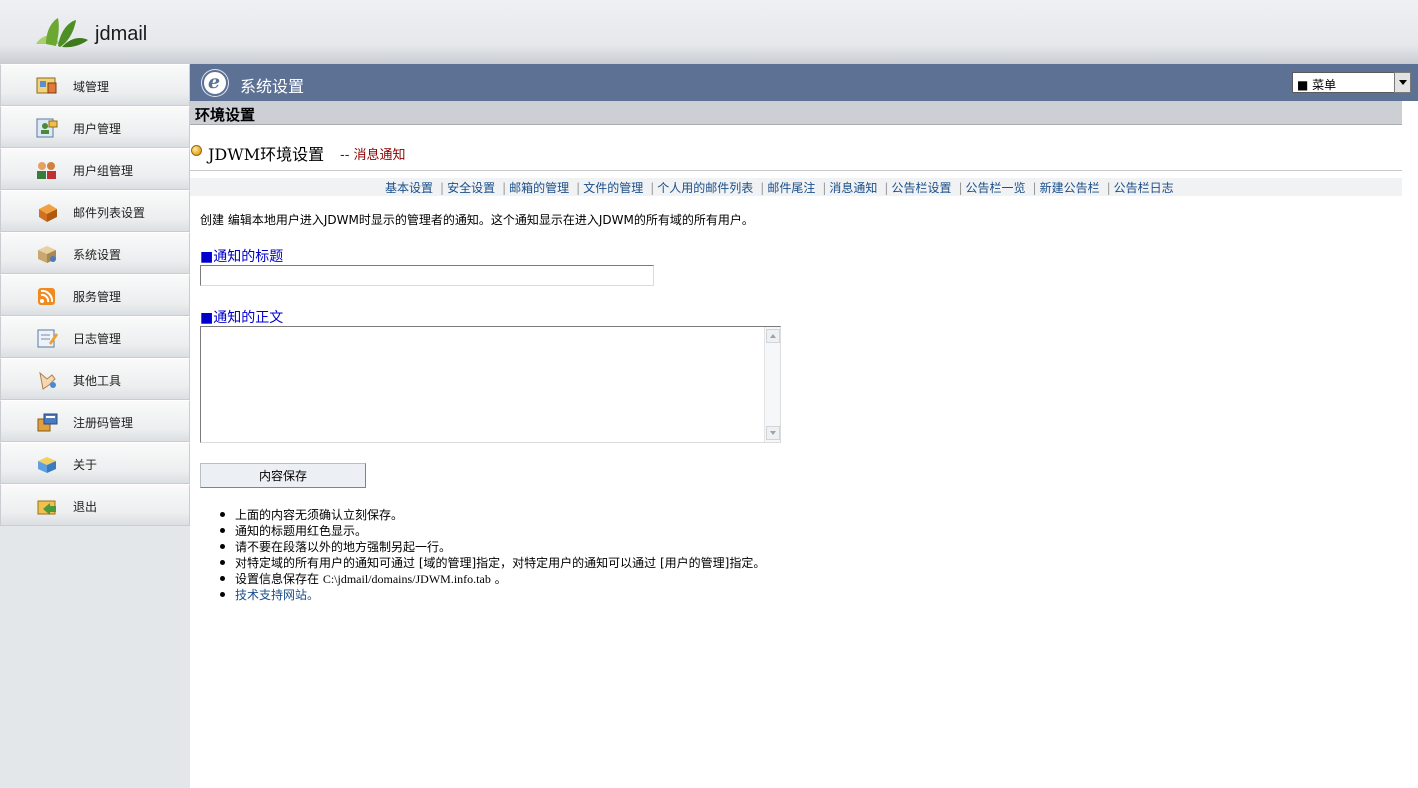 Image resolution: width=1418 pixels, height=788 pixels. What do you see at coordinates (1351, 82) in the screenshot?
I see `menu-dropdown: ■ 菜单` at bounding box center [1351, 82].